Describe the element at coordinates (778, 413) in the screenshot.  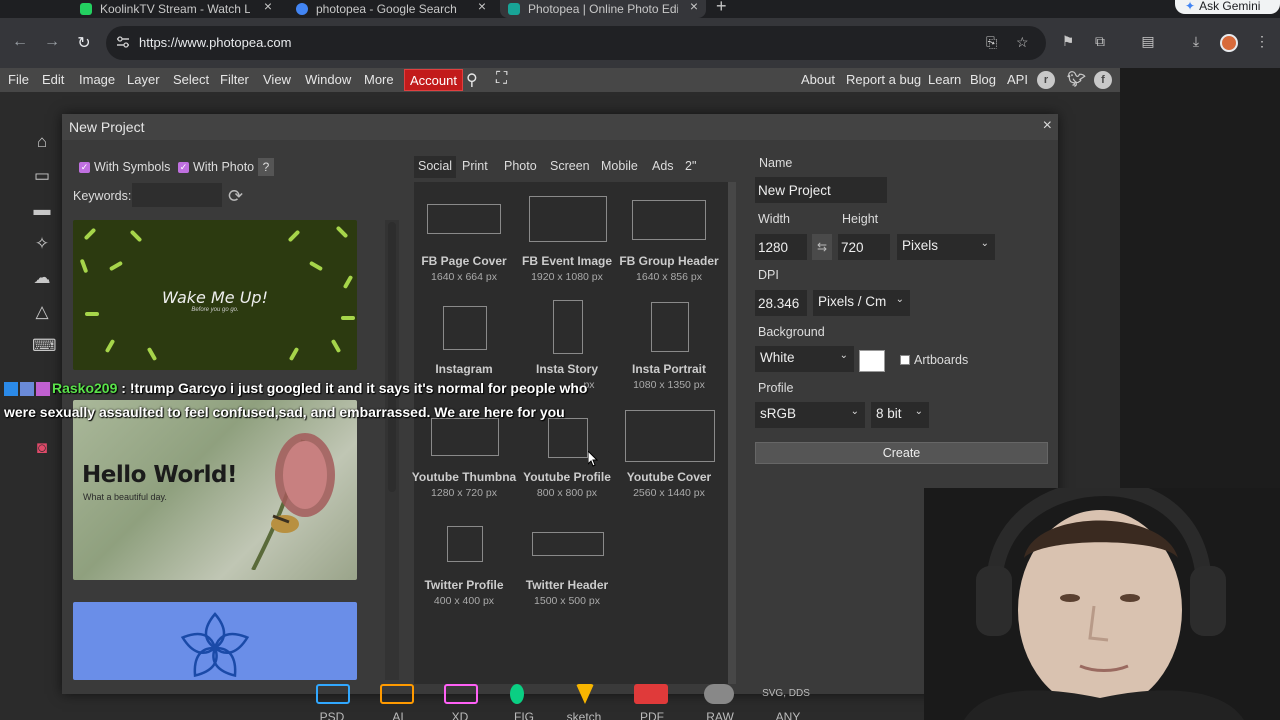
I see `profile-value: sRGB` at that location.